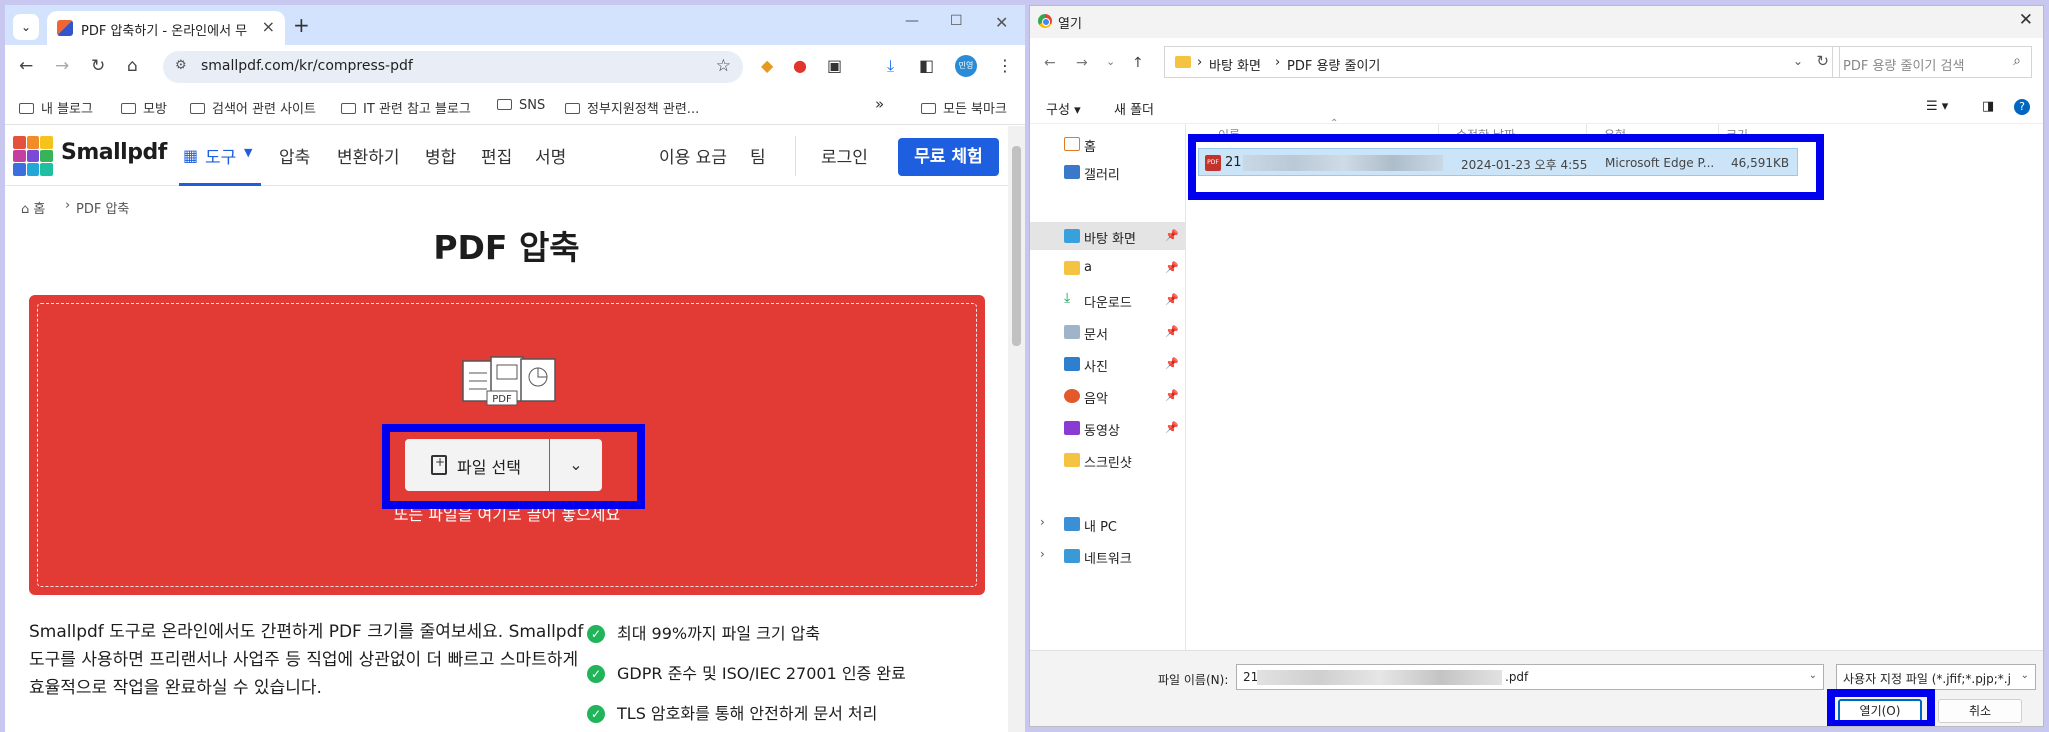 This screenshot has height=732, width=2049. What do you see at coordinates (1822, 61) in the screenshot?
I see `refresh-icon: ↻` at bounding box center [1822, 61].